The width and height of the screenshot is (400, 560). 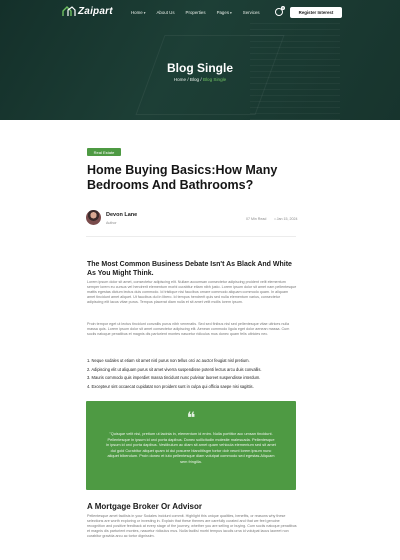 I want to click on nav-label: Pages, so click(x=223, y=12).